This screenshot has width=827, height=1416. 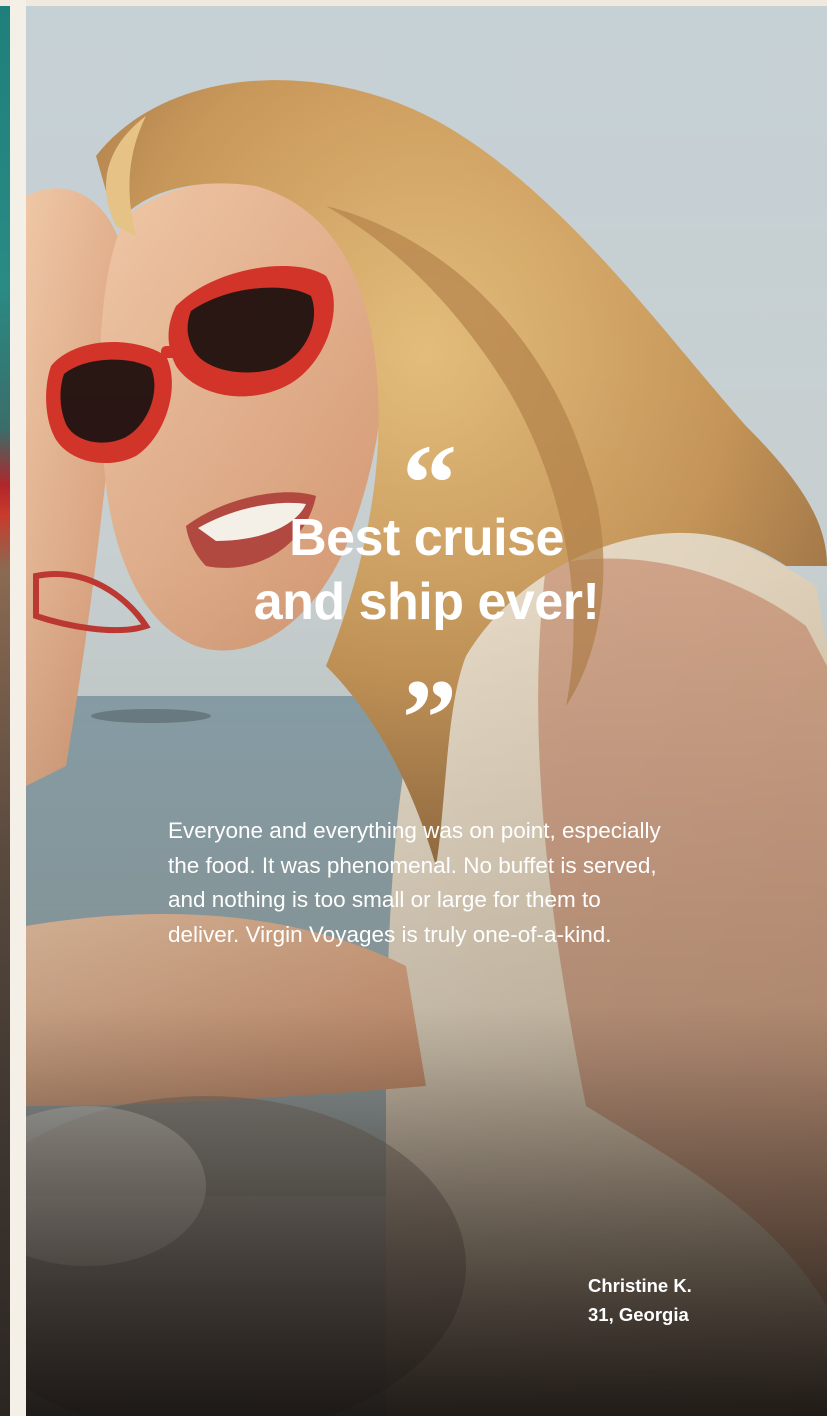 I want to click on testimonial-author: Christine K. 31, Georgia, so click(x=640, y=1300).